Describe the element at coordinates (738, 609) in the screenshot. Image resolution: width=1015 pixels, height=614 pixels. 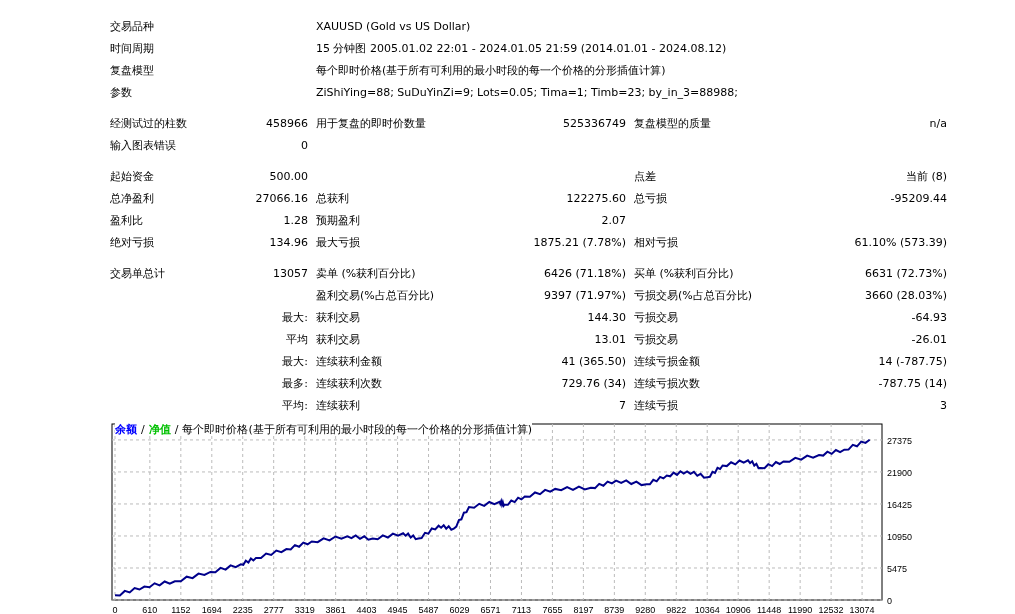
I see `x-tick-label: 10906` at that location.